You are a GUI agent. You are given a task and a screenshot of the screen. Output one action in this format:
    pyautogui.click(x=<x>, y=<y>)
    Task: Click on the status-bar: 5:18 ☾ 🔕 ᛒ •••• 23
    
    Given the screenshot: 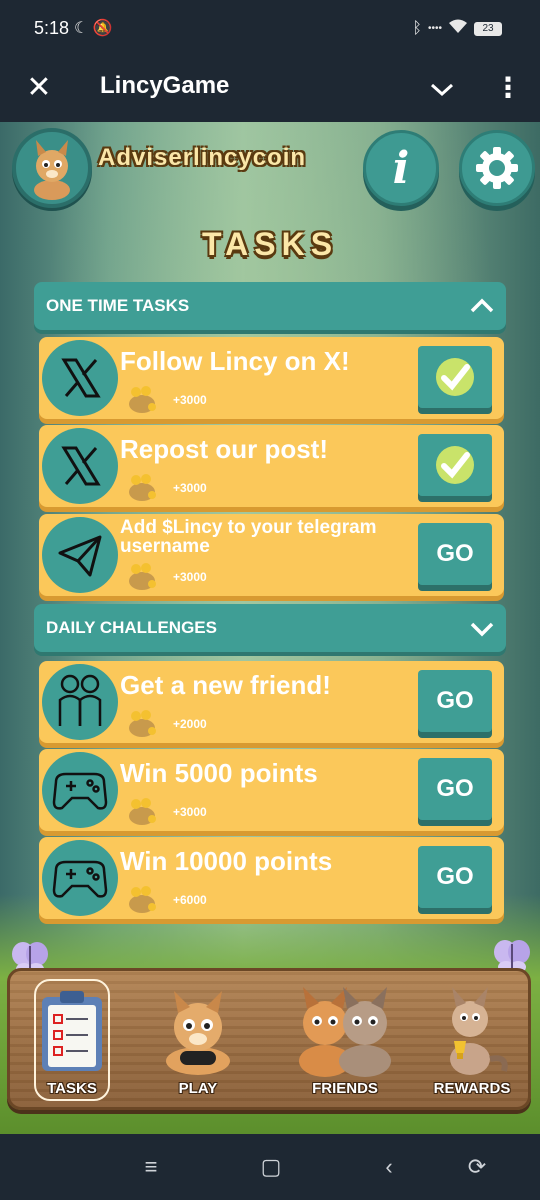 What is the action you would take?
    pyautogui.click(x=270, y=28)
    